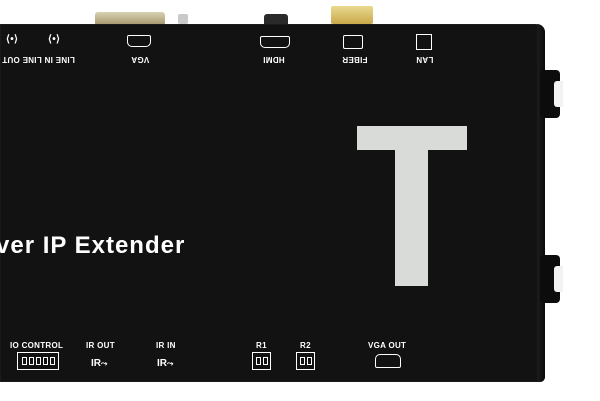 The image size is (600, 401). I want to click on lan-port-icon, so click(424, 42).